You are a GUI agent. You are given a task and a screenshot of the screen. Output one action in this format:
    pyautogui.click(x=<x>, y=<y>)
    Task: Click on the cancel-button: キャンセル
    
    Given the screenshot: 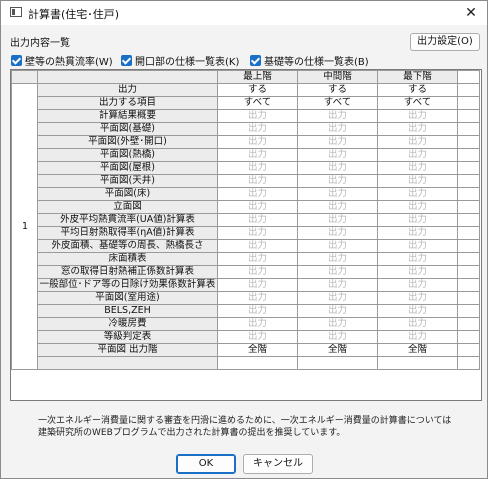 What is the action you would take?
    pyautogui.click(x=278, y=464)
    